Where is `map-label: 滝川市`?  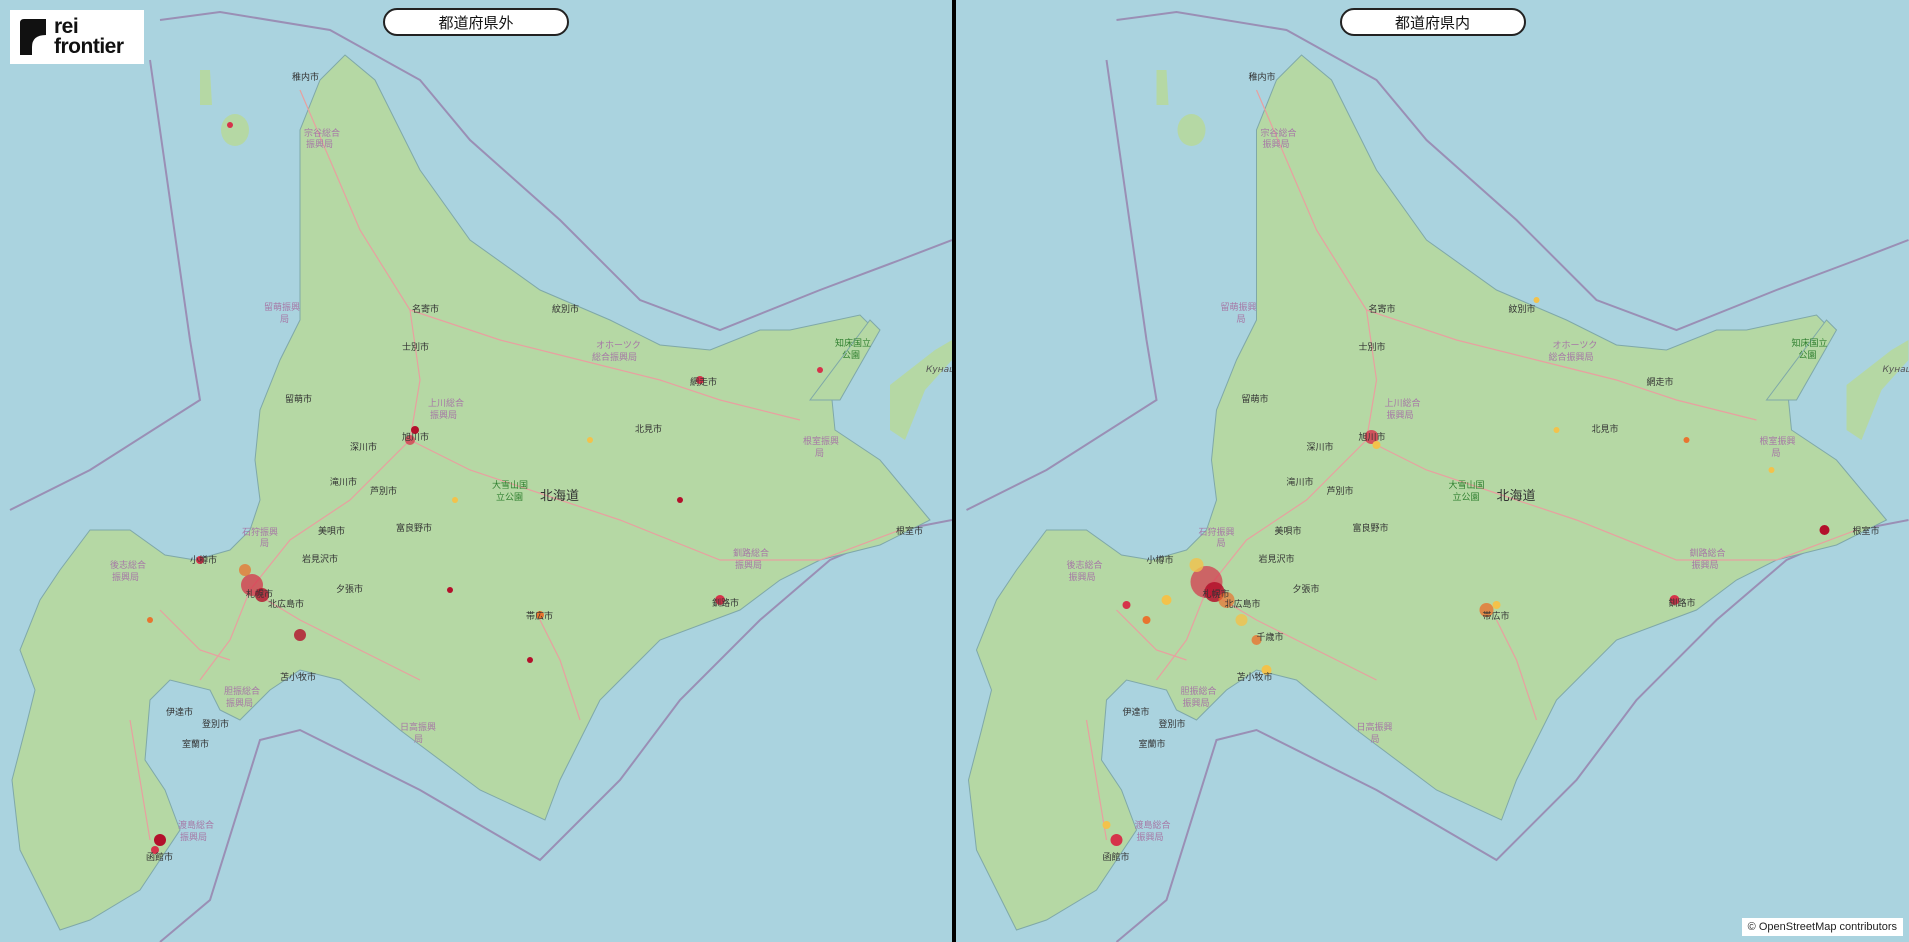 map-label: 滝川市 is located at coordinates (343, 482).